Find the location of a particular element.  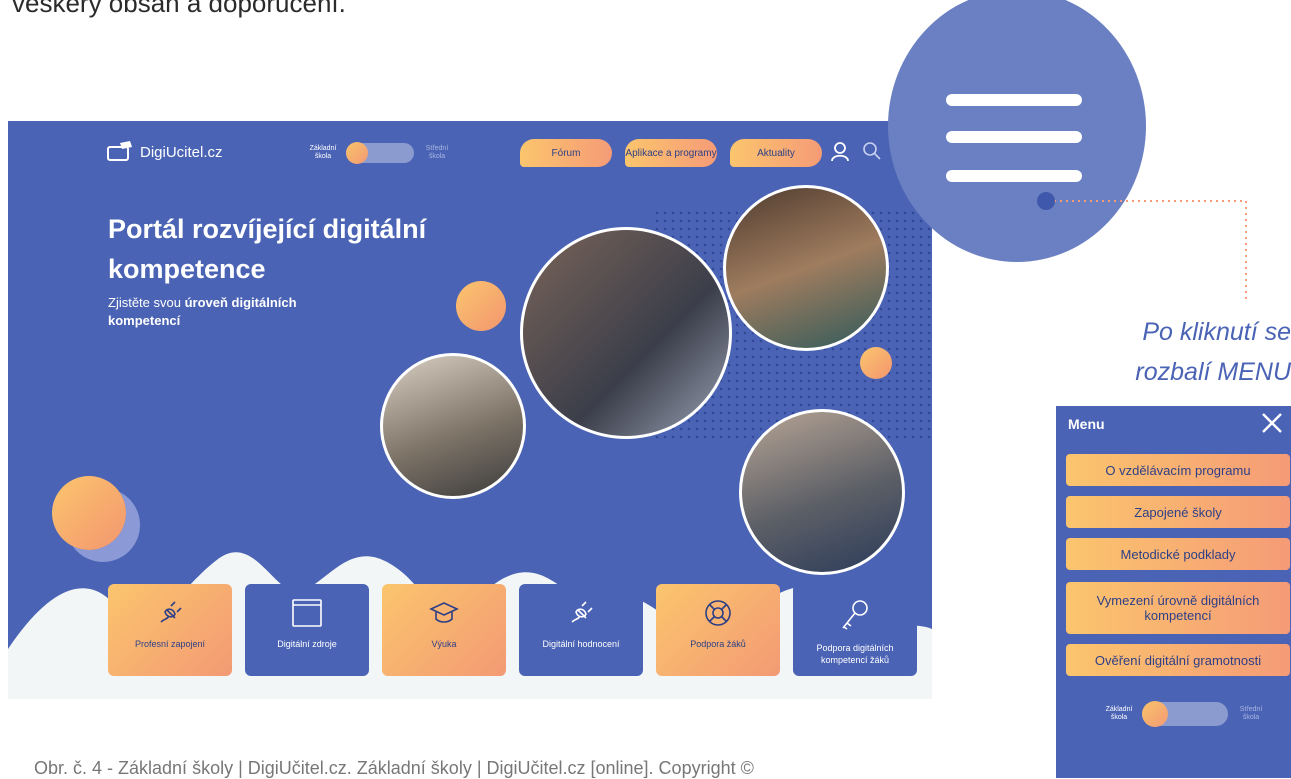

student-laptop-photo is located at coordinates (453, 426).